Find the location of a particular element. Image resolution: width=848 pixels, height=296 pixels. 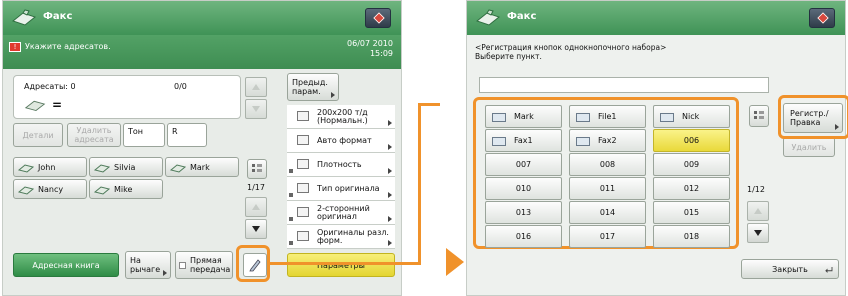

two-sided-icon is located at coordinates (303, 212).